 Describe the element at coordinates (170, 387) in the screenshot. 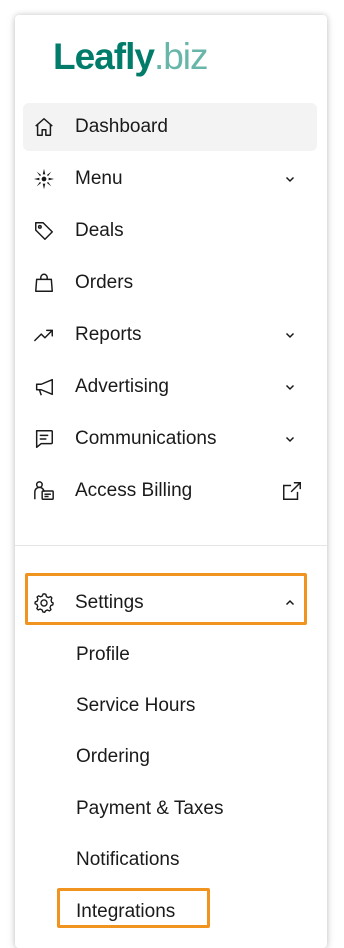

I see `nav-item-advertising: Advertising` at that location.